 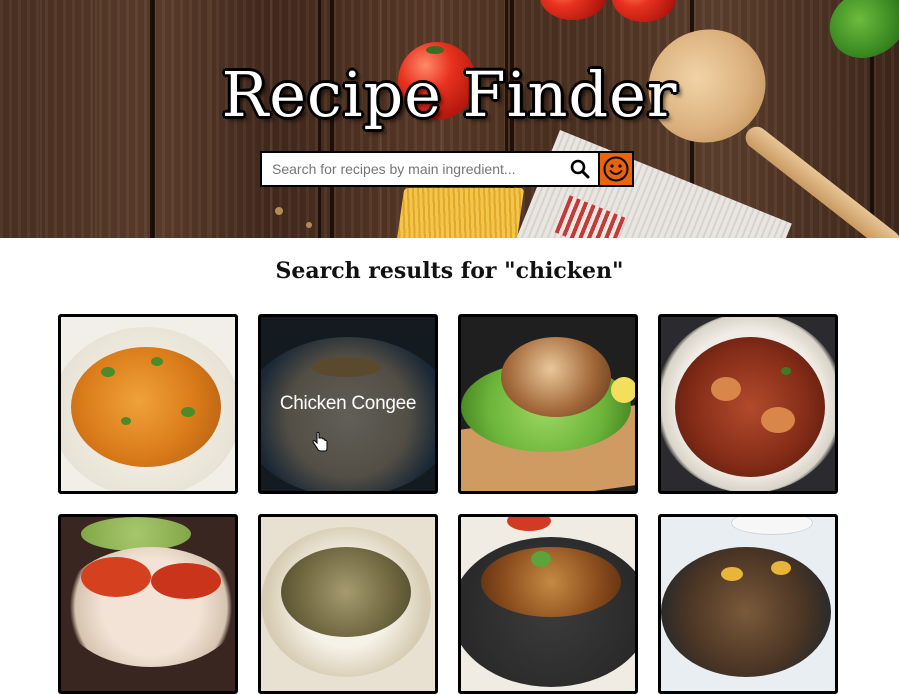 I want to click on recipe-title: Chicken Congee, so click(x=348, y=403).